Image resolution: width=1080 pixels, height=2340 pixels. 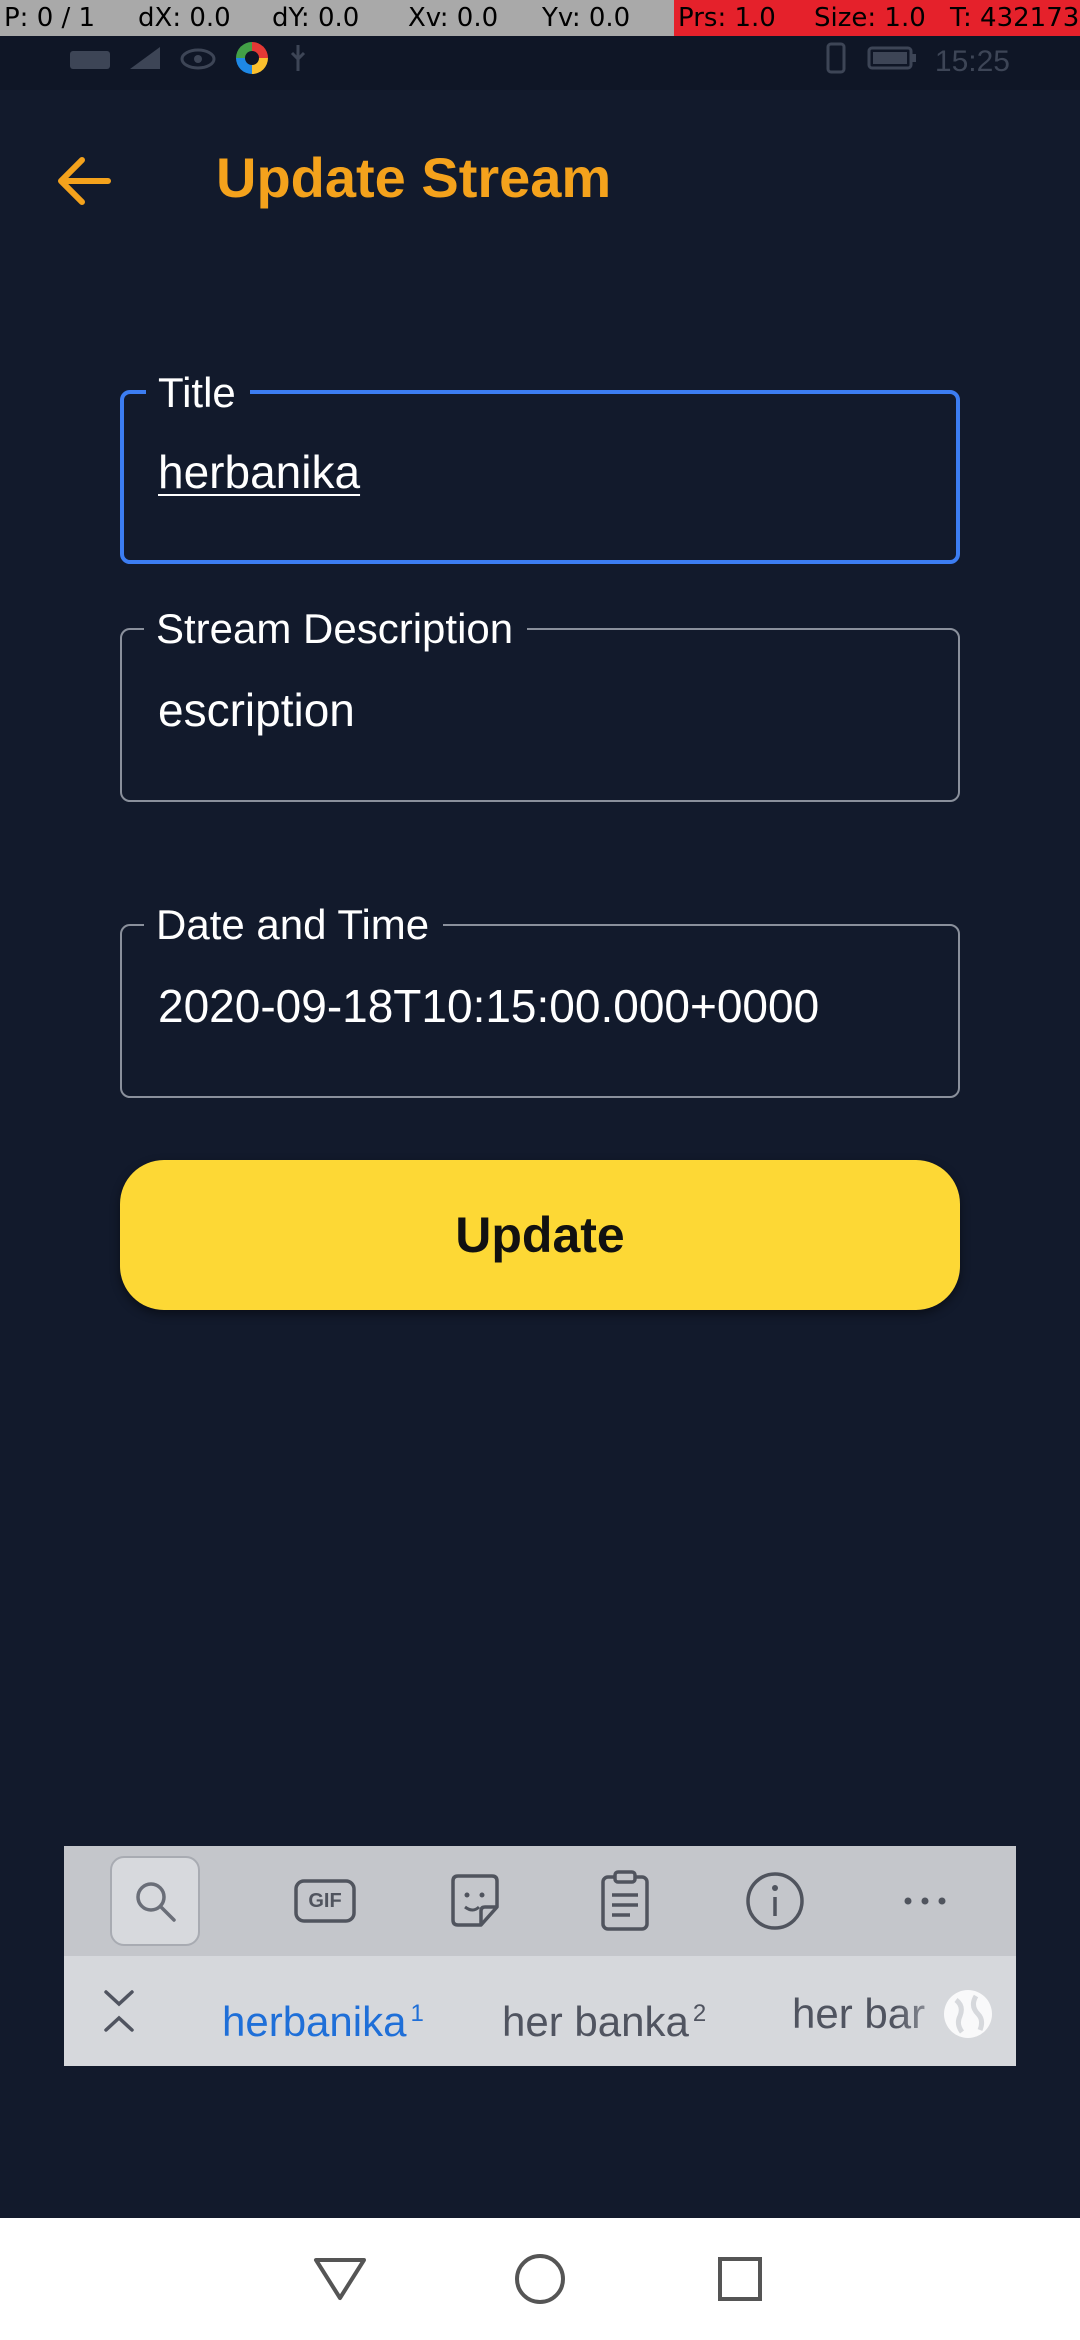 I want to click on app-bar: Update Stream, so click(x=540, y=175).